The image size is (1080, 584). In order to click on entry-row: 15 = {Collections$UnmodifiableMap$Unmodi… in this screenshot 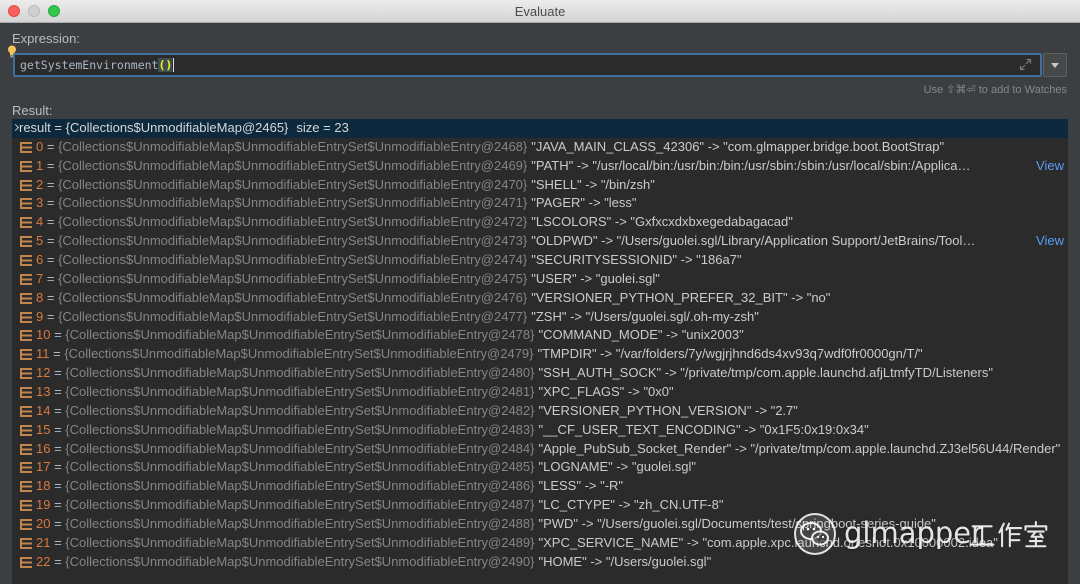, I will do `click(540, 430)`.